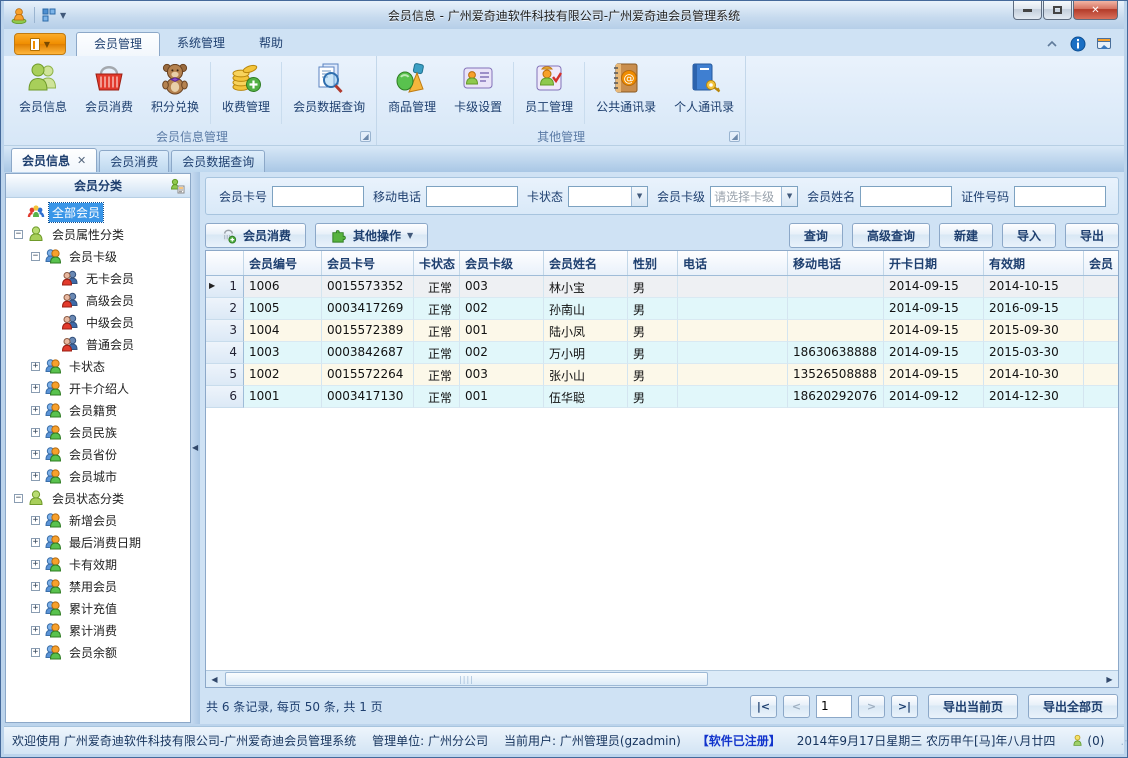  I want to click on other-operations-button: 其他操作 ▼, so click(372, 235).